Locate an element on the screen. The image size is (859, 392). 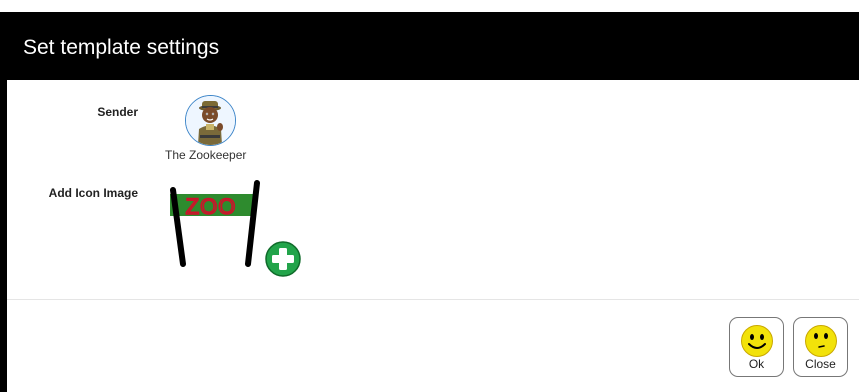
zookeeper-avatar-icon is located at coordinates (210, 120).